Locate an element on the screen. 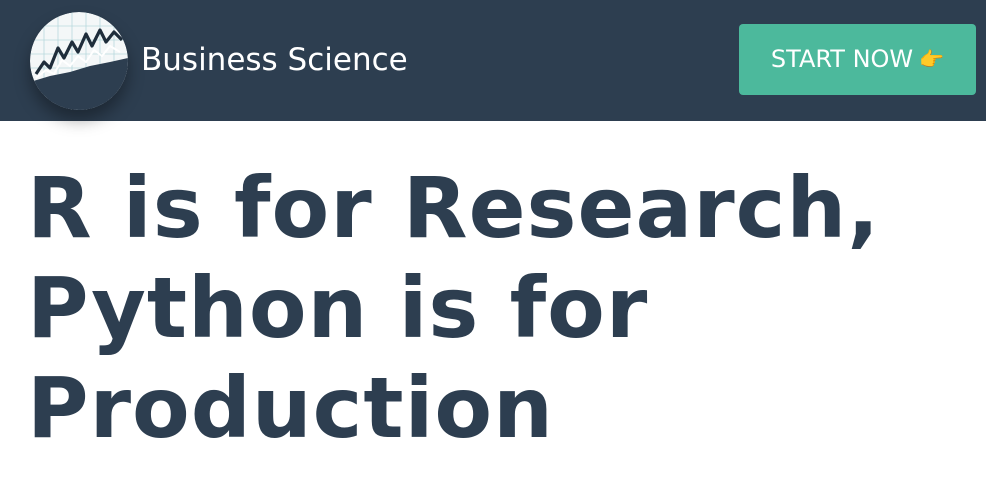 This screenshot has width=986, height=482. article-title-line-2: Python is for is located at coordinates (338, 308).